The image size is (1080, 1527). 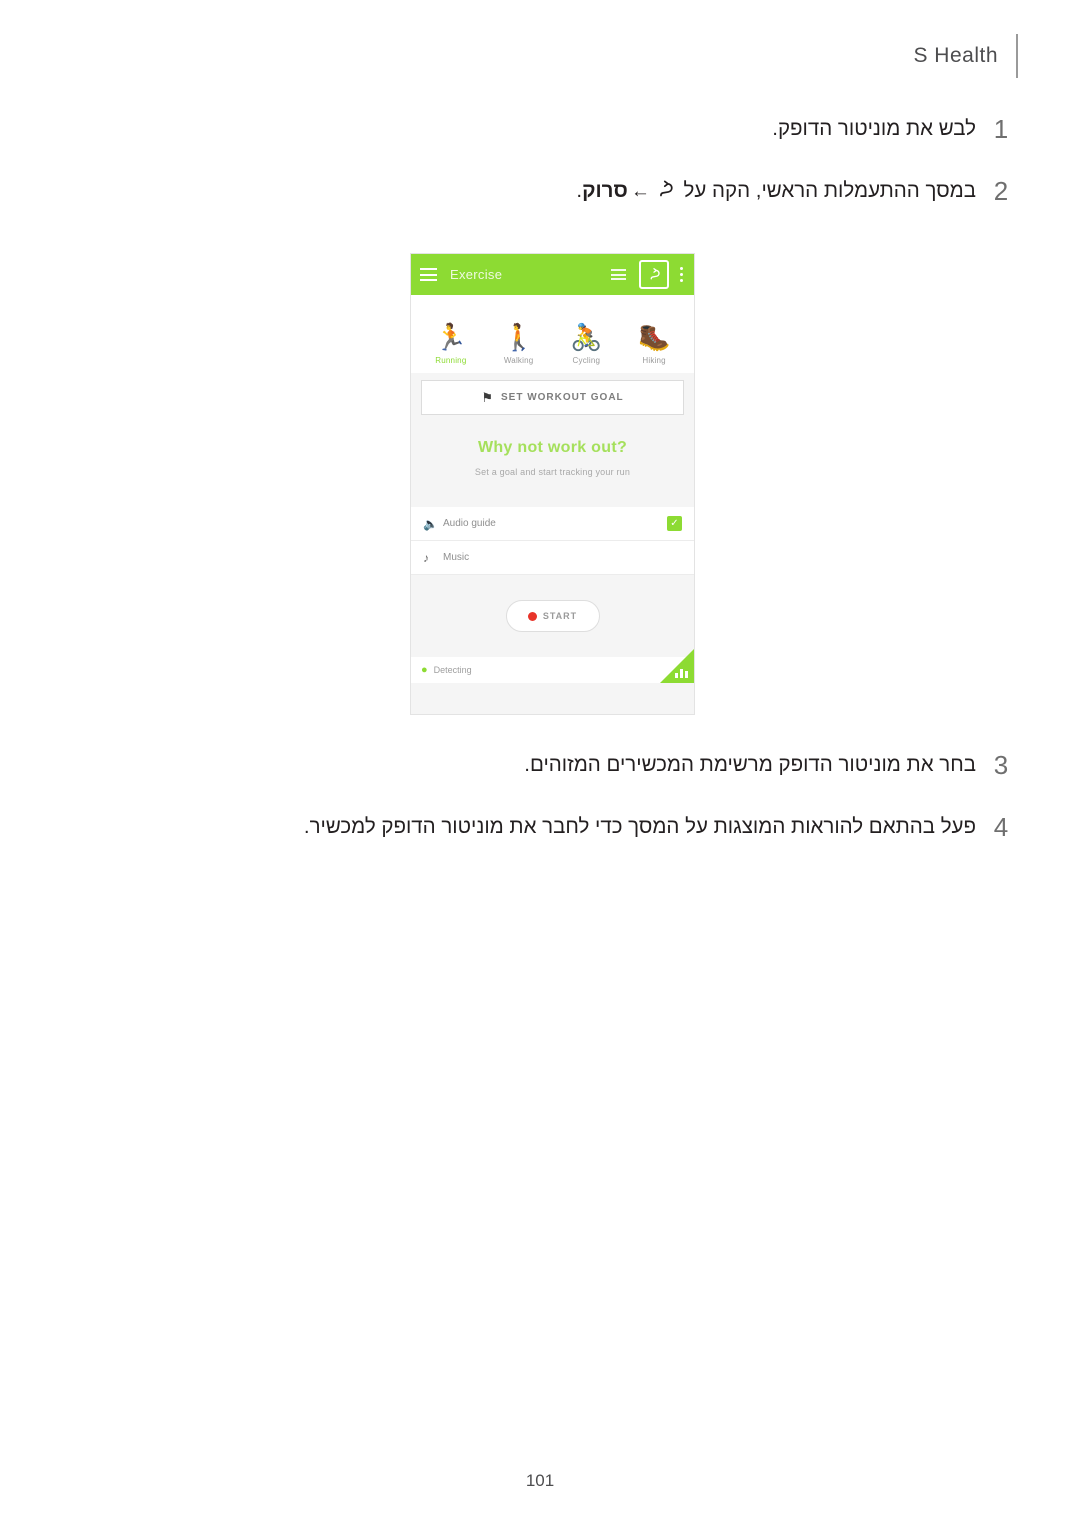 I want to click on promo-title: Why not work out?, so click(x=552, y=447).